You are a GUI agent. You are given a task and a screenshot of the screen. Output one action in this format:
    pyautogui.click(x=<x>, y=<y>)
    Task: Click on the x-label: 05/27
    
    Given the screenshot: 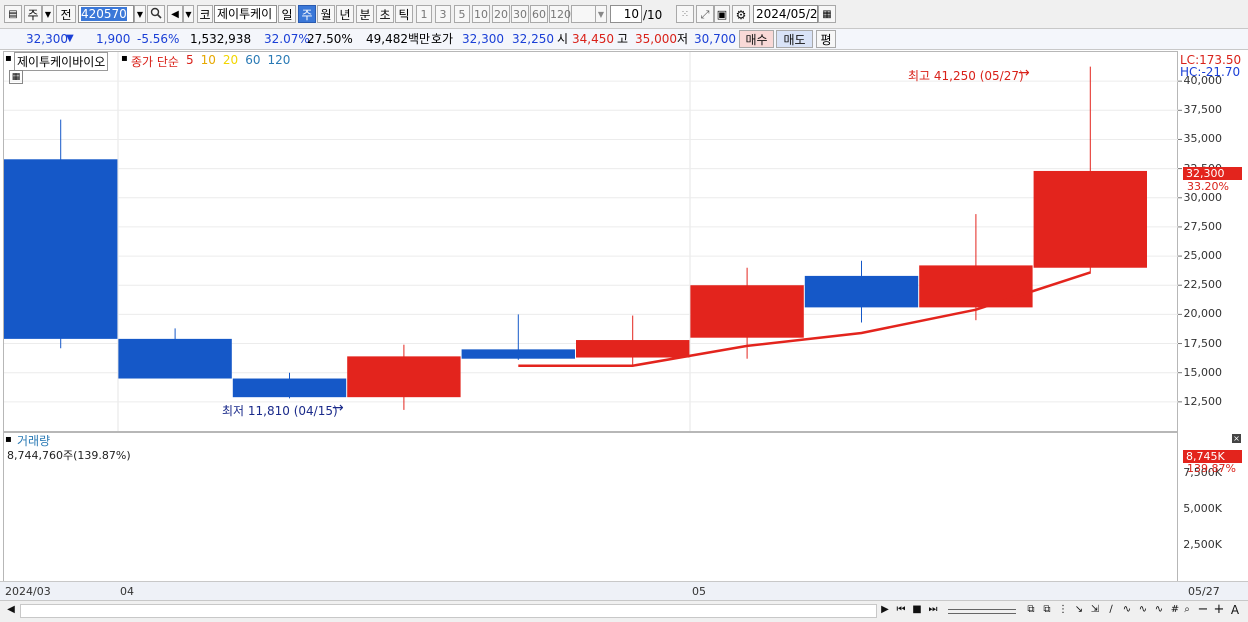 What is the action you would take?
    pyautogui.click(x=1204, y=591)
    